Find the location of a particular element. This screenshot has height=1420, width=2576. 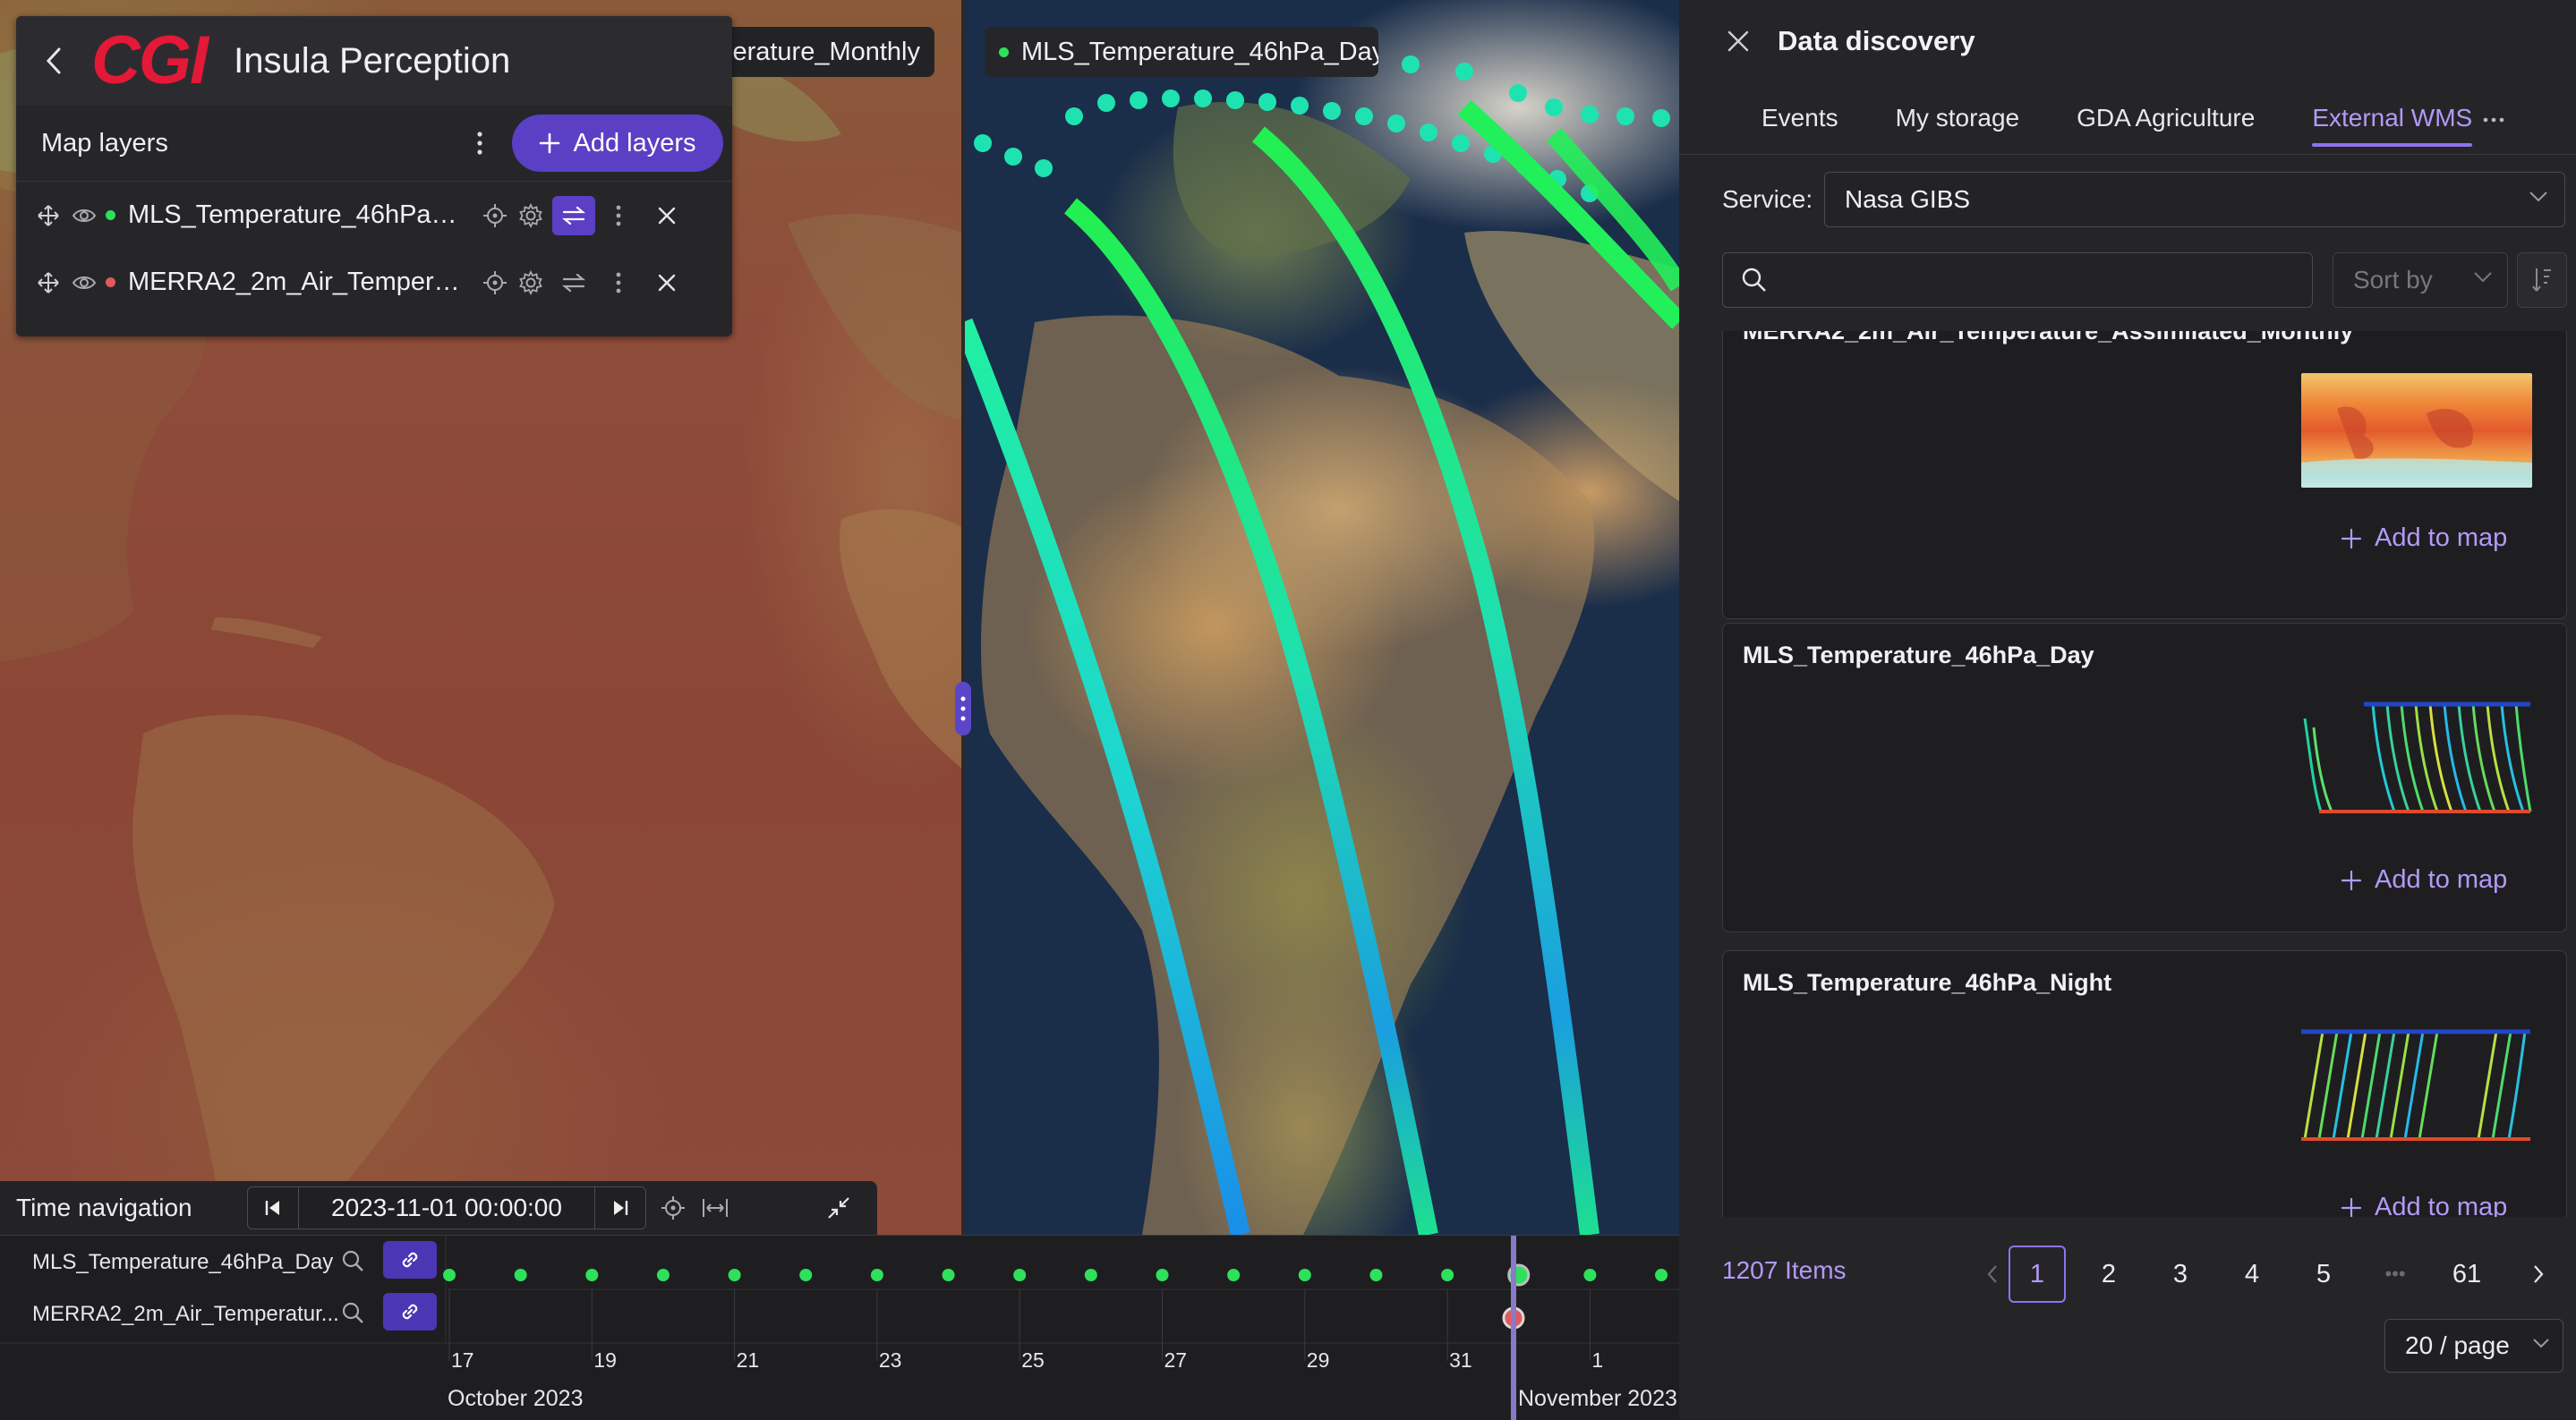

map-swipe-divider is located at coordinates (963, 617).